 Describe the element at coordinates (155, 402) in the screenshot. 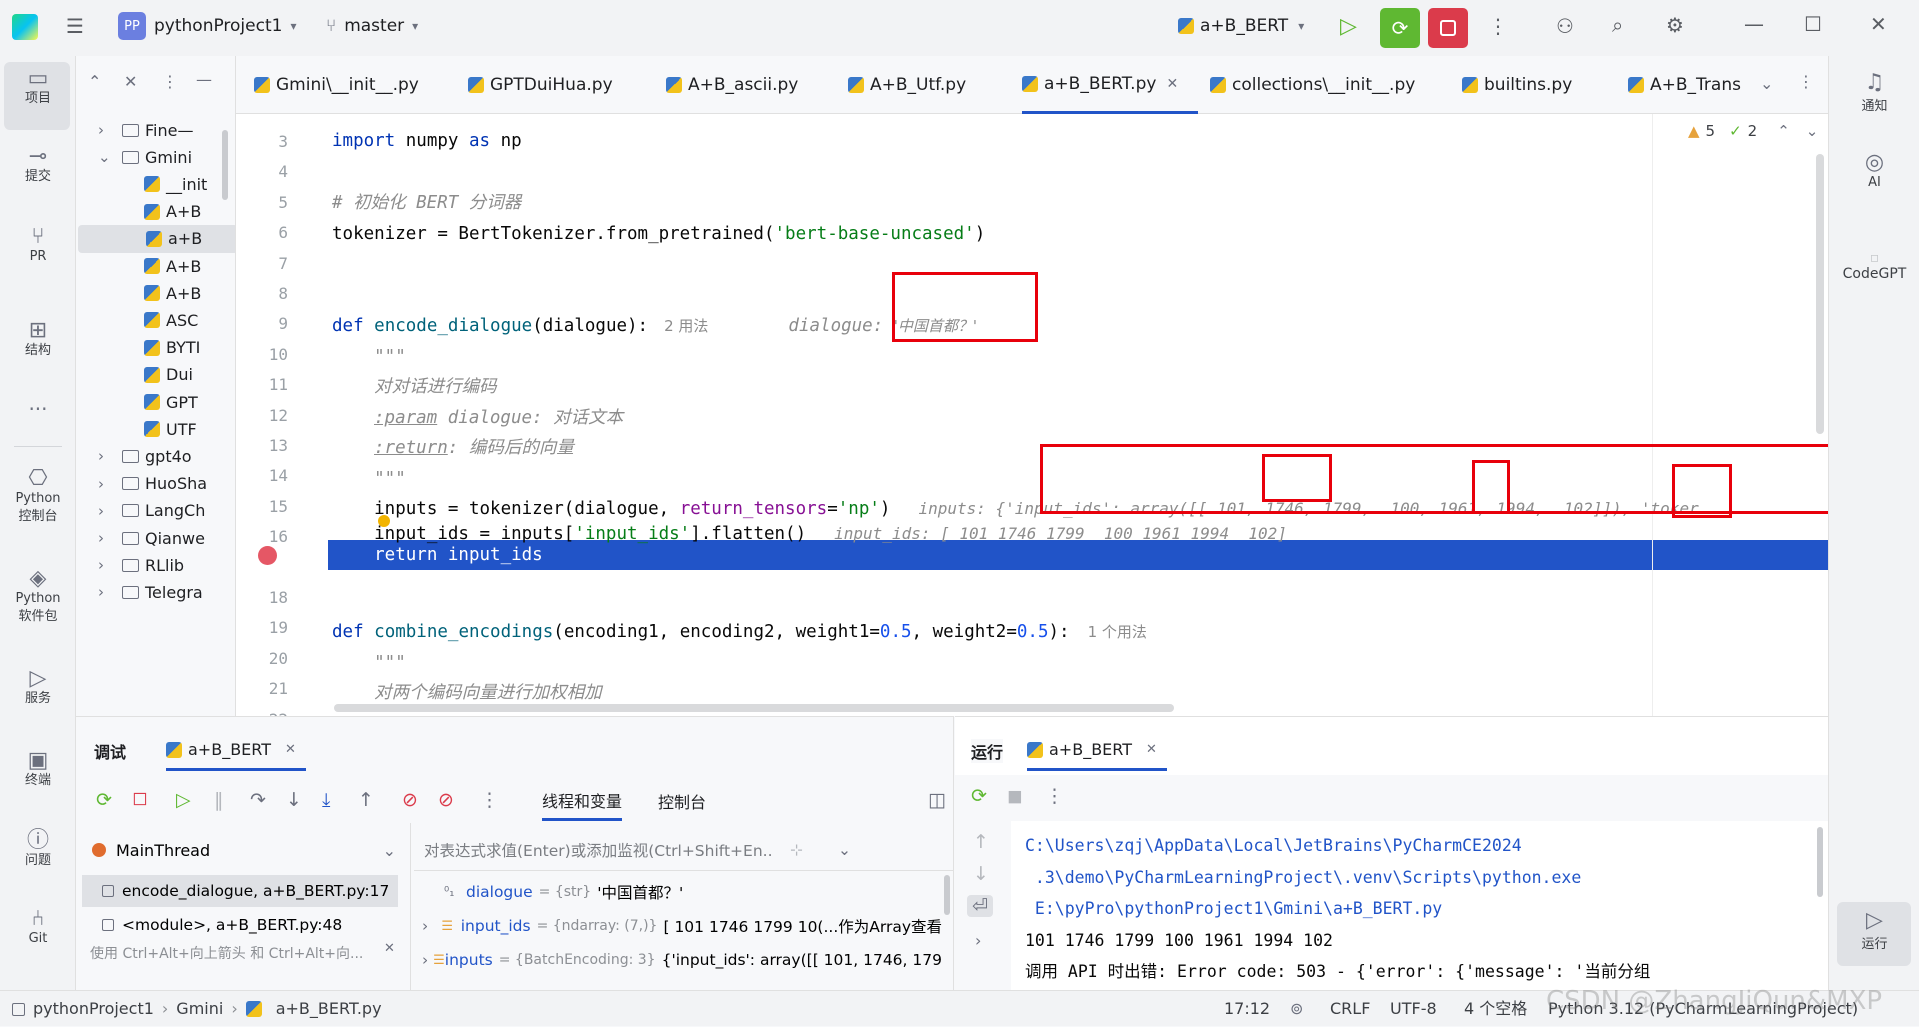

I see `tree-file: GPT` at that location.